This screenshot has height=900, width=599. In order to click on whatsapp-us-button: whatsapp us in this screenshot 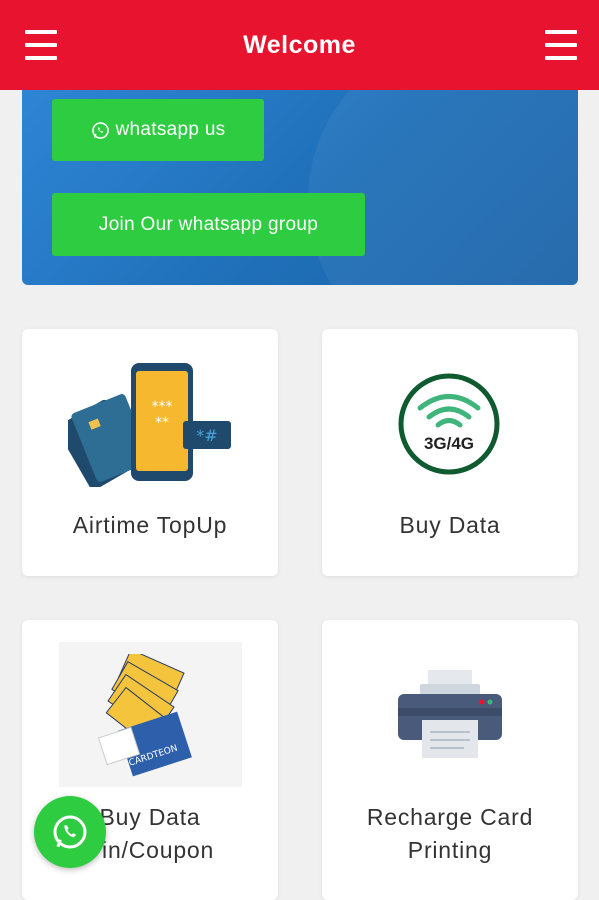, I will do `click(158, 130)`.